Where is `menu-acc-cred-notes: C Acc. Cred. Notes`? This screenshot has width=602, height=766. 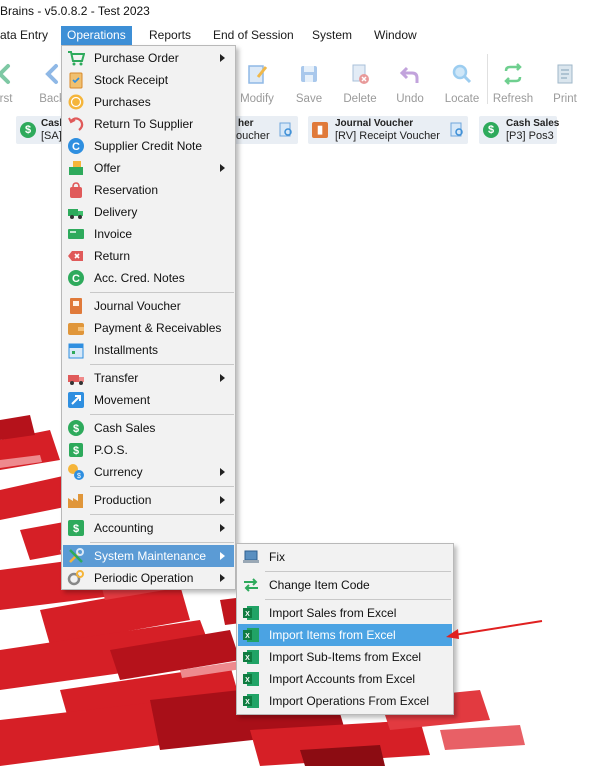
menu-acc-cred-notes: C Acc. Cred. Notes is located at coordinates (148, 278).